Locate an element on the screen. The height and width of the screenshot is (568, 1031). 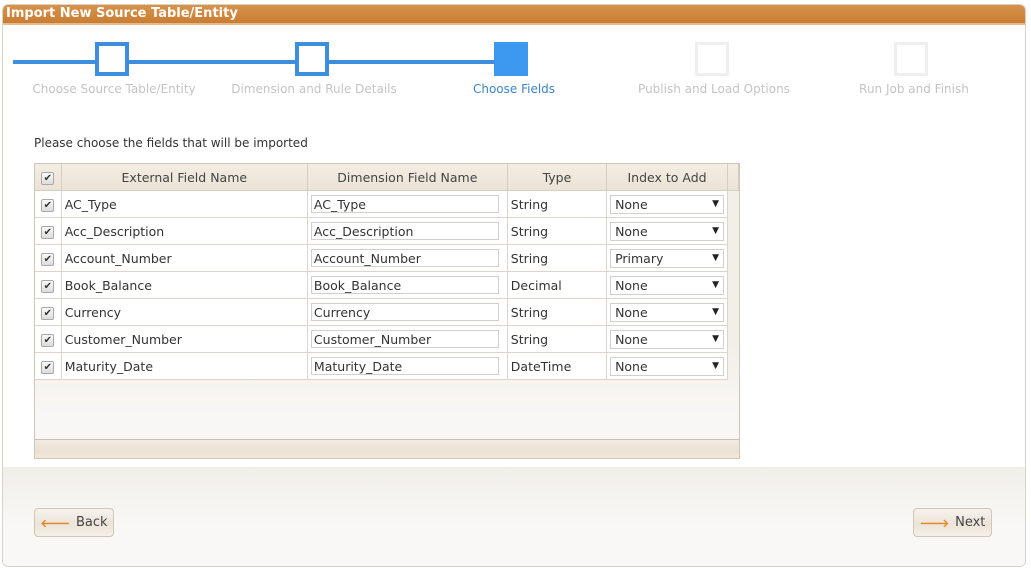
column-header-dimension: Dimension Field Name is located at coordinates (407, 177).